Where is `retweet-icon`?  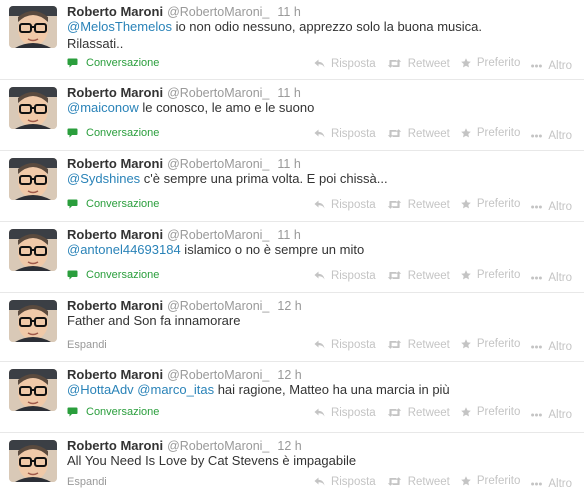 retweet-icon is located at coordinates (396, 344).